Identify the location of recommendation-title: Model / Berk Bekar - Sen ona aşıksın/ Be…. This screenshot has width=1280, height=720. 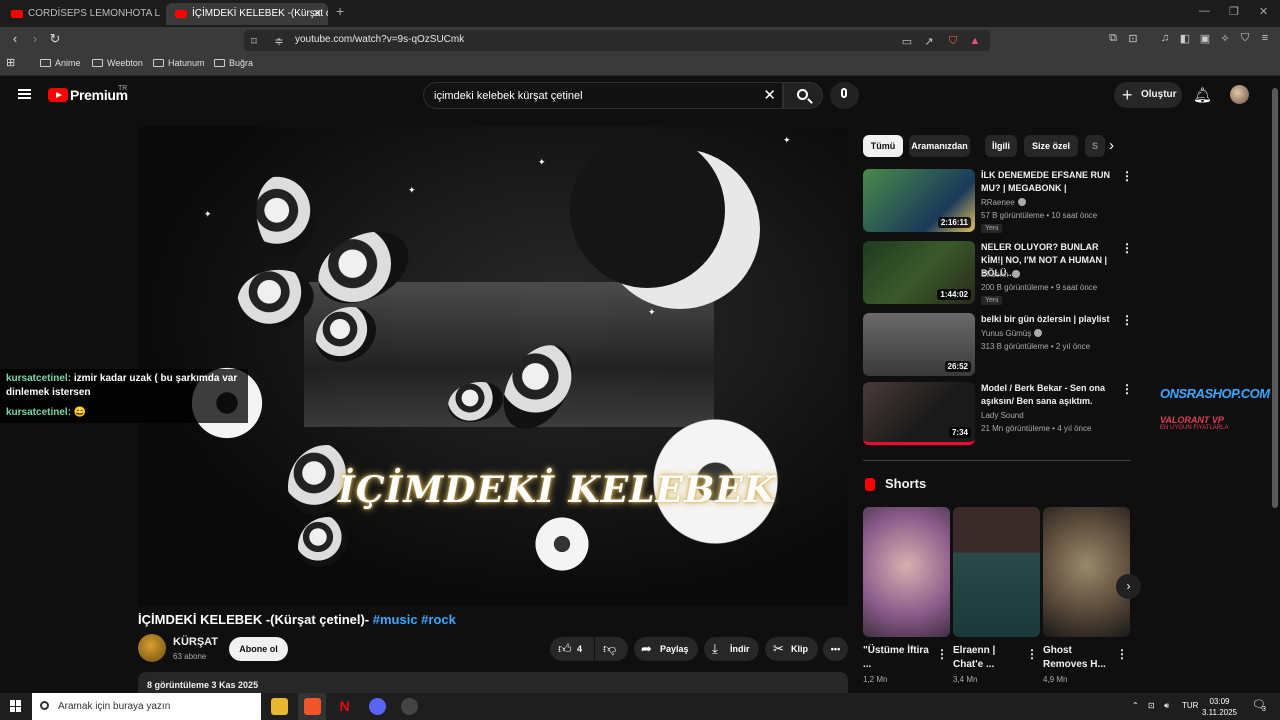
(1050, 395).